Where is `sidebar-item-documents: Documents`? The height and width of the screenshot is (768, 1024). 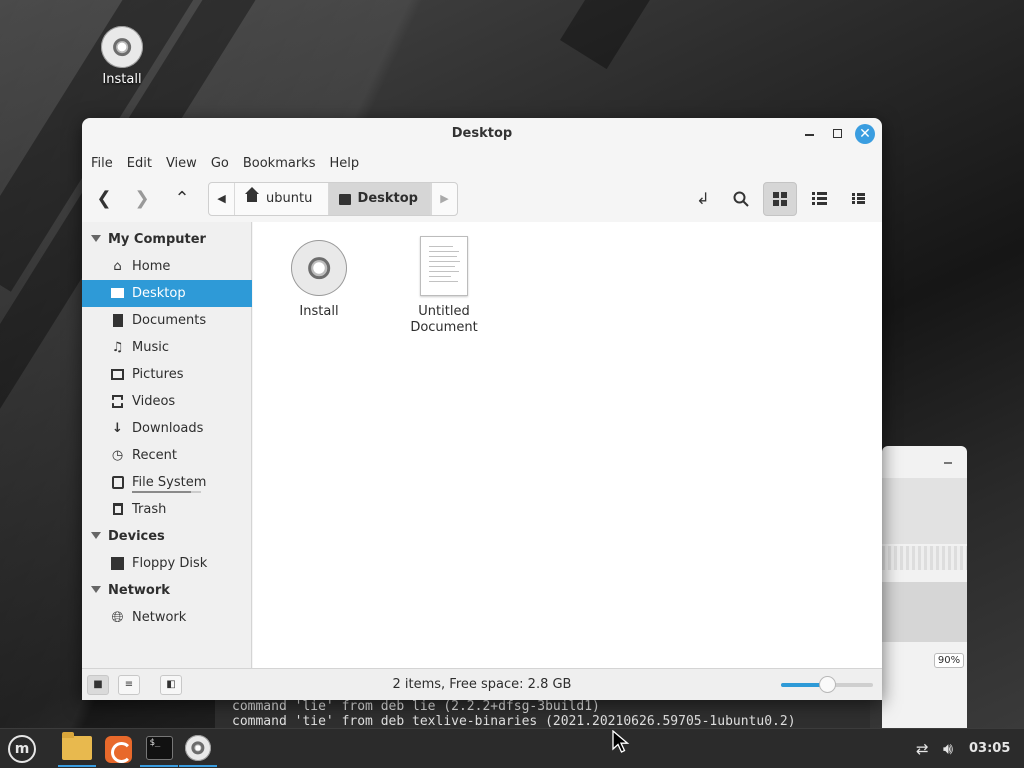
sidebar-item-documents: Documents is located at coordinates (167, 320).